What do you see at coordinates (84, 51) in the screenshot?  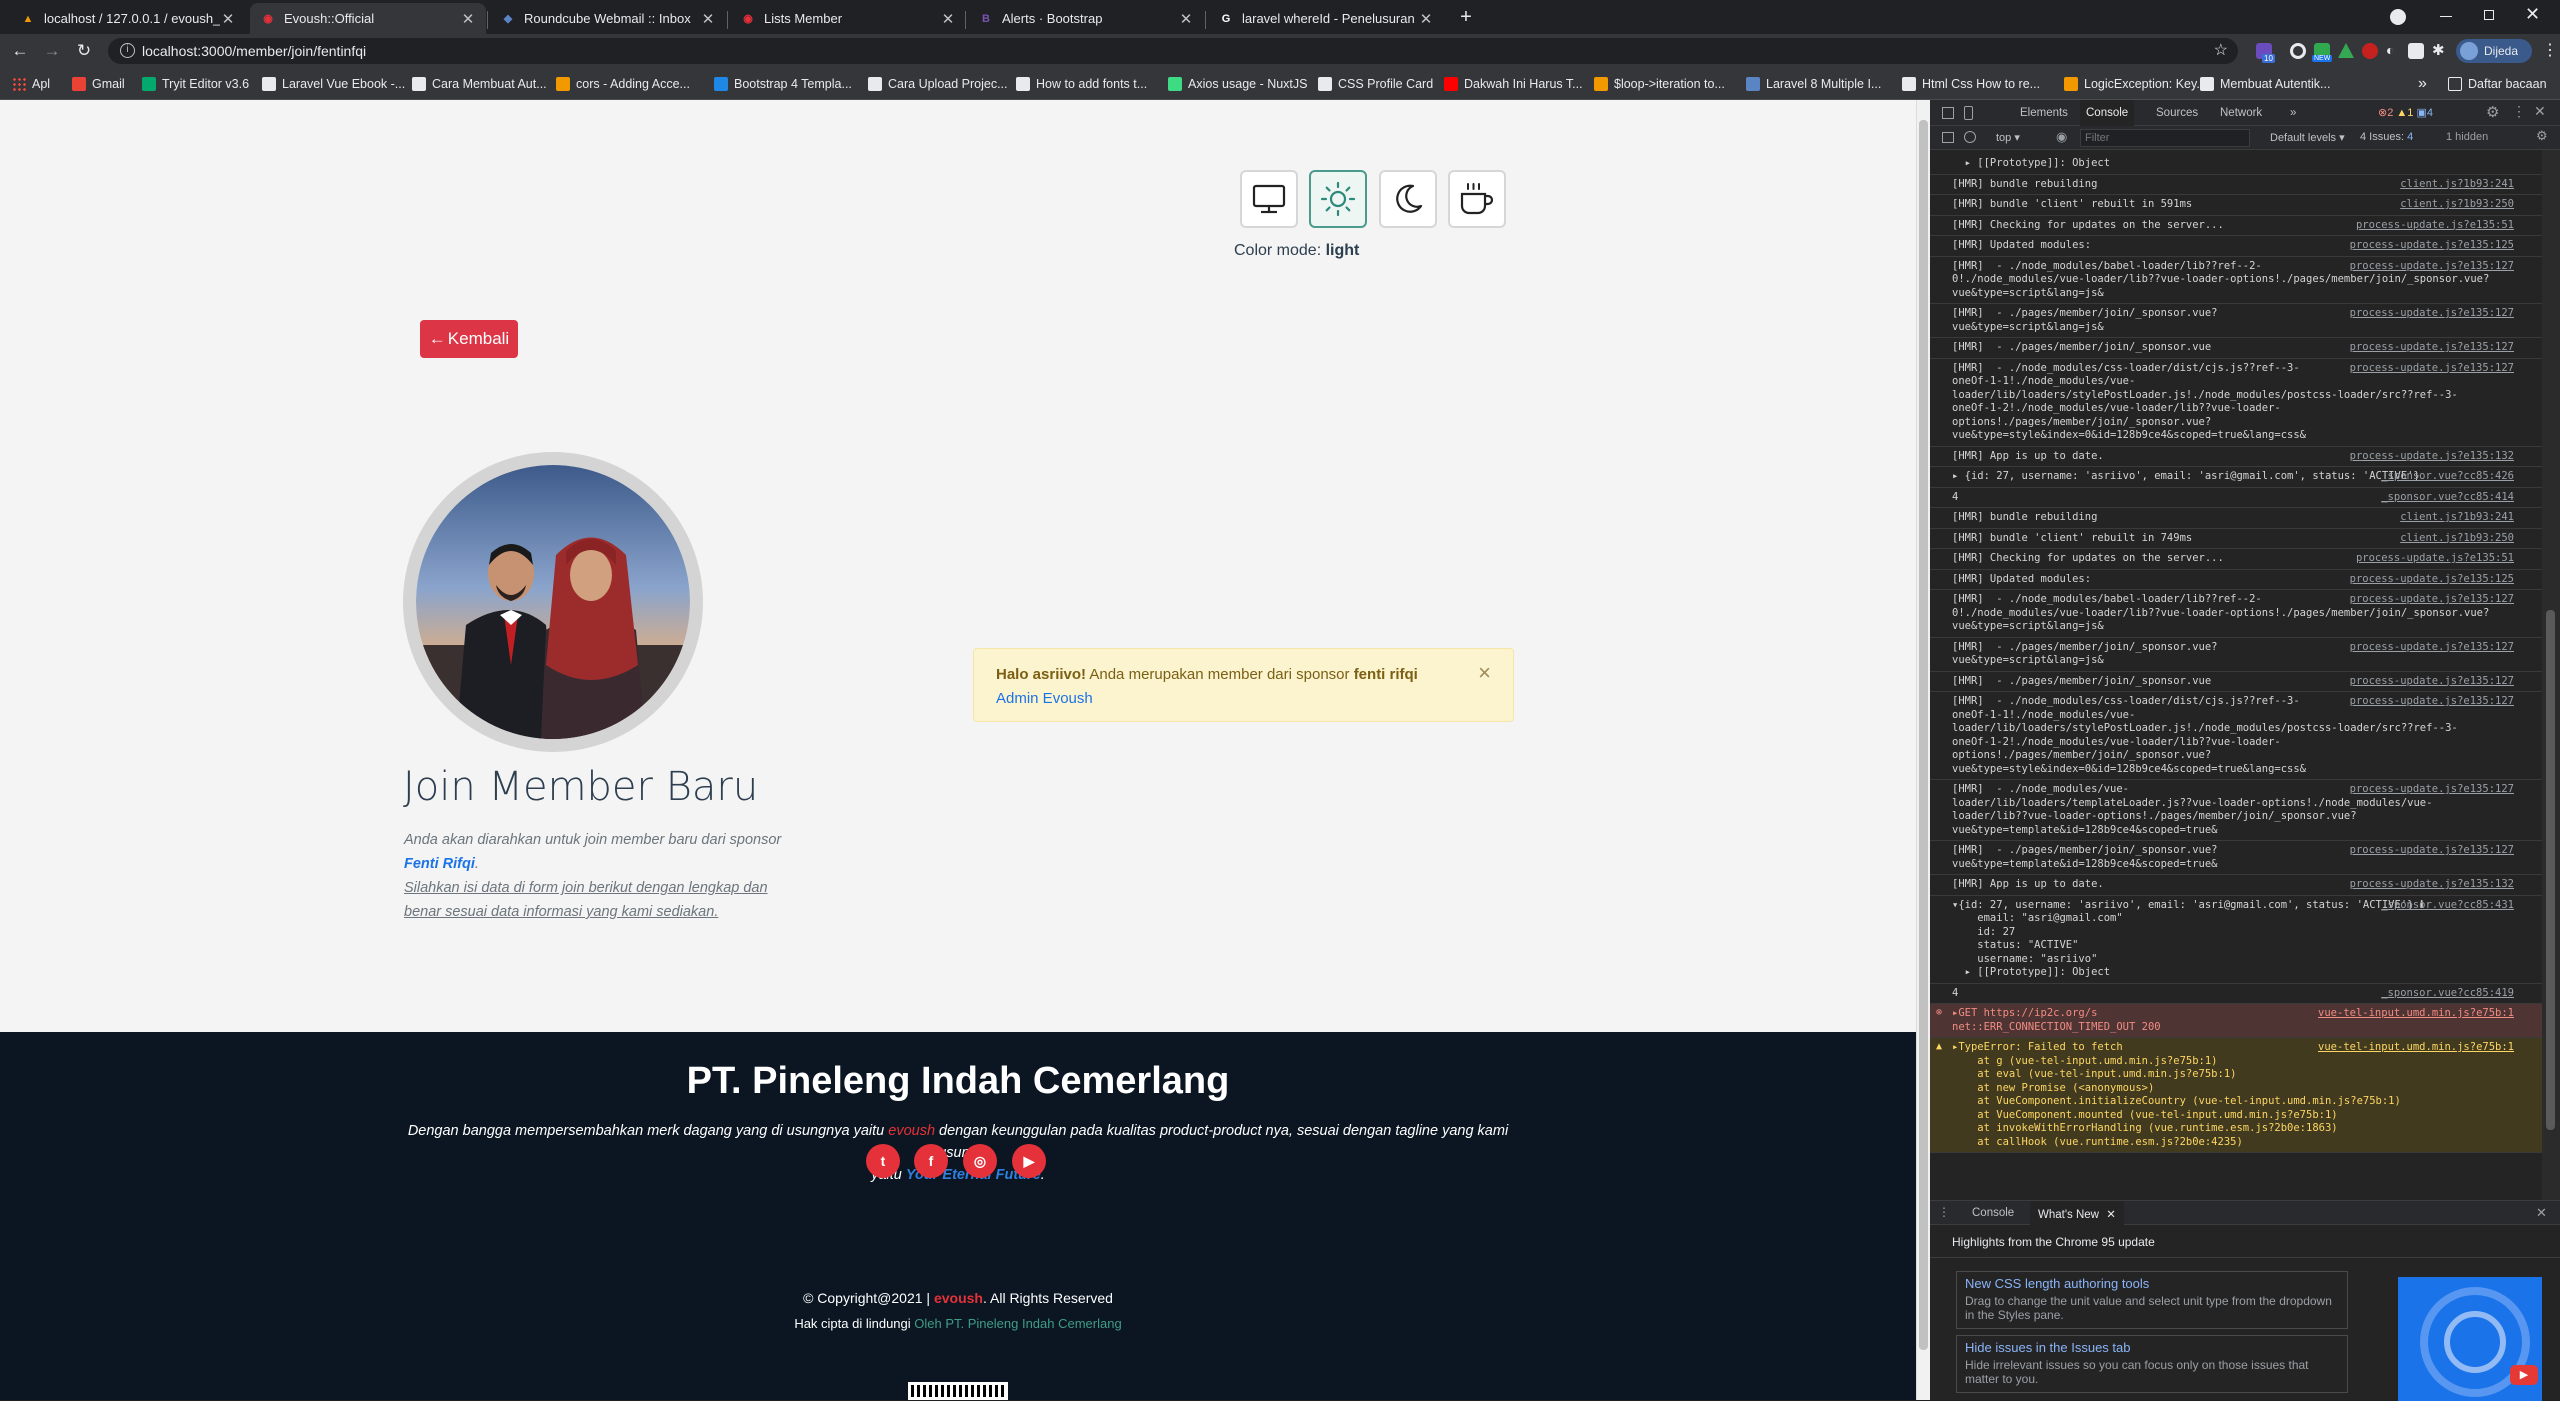 I see `reload-icon: ↻` at bounding box center [84, 51].